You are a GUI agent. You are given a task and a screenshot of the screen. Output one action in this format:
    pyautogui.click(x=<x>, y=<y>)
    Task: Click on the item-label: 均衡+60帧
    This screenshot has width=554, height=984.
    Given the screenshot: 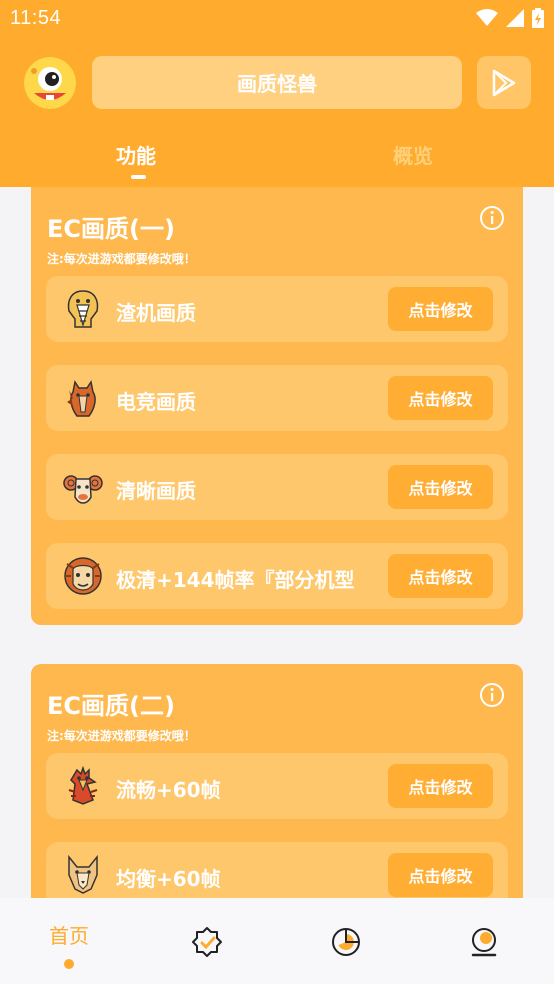 What is the action you would take?
    pyautogui.click(x=168, y=879)
    